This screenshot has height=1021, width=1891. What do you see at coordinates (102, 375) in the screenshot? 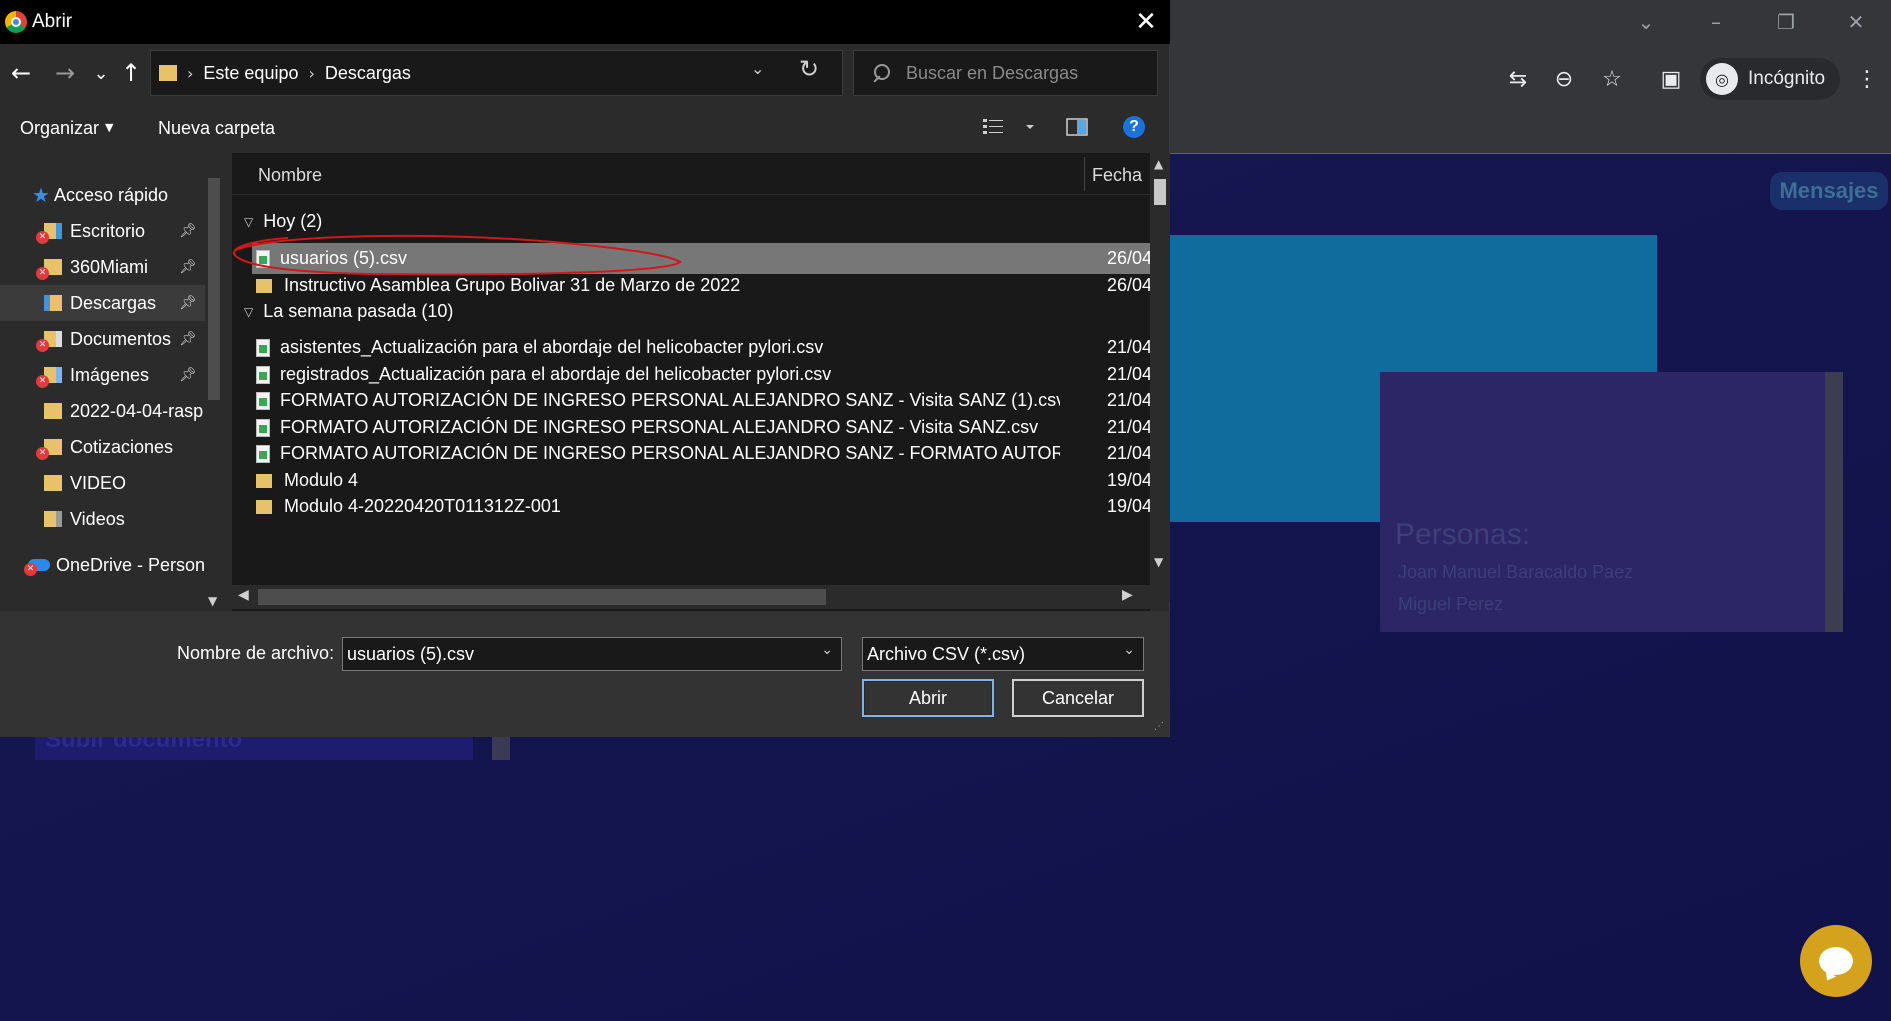
I see `nav-item-imagenes: ✕ Imágenes 📌︎` at bounding box center [102, 375].